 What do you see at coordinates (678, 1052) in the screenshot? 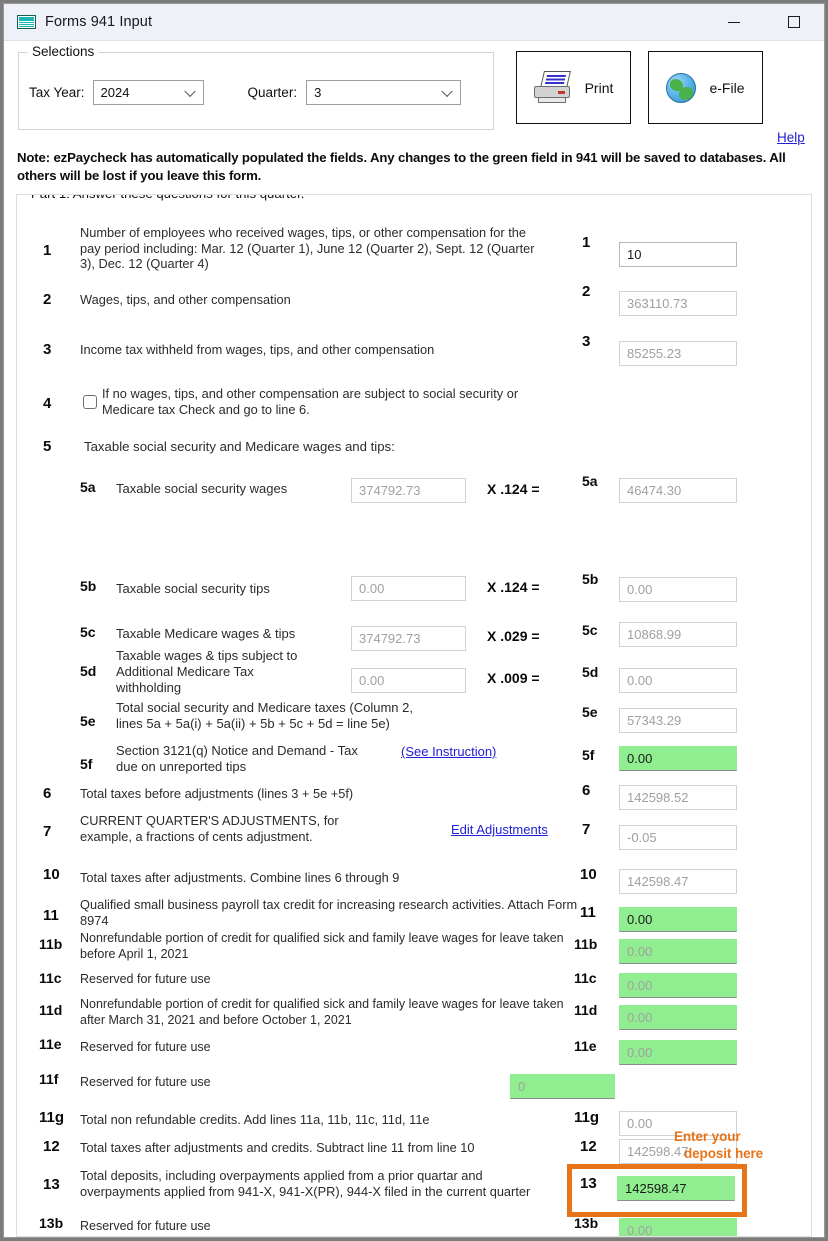
I see `input-line-11e: 0.00` at bounding box center [678, 1052].